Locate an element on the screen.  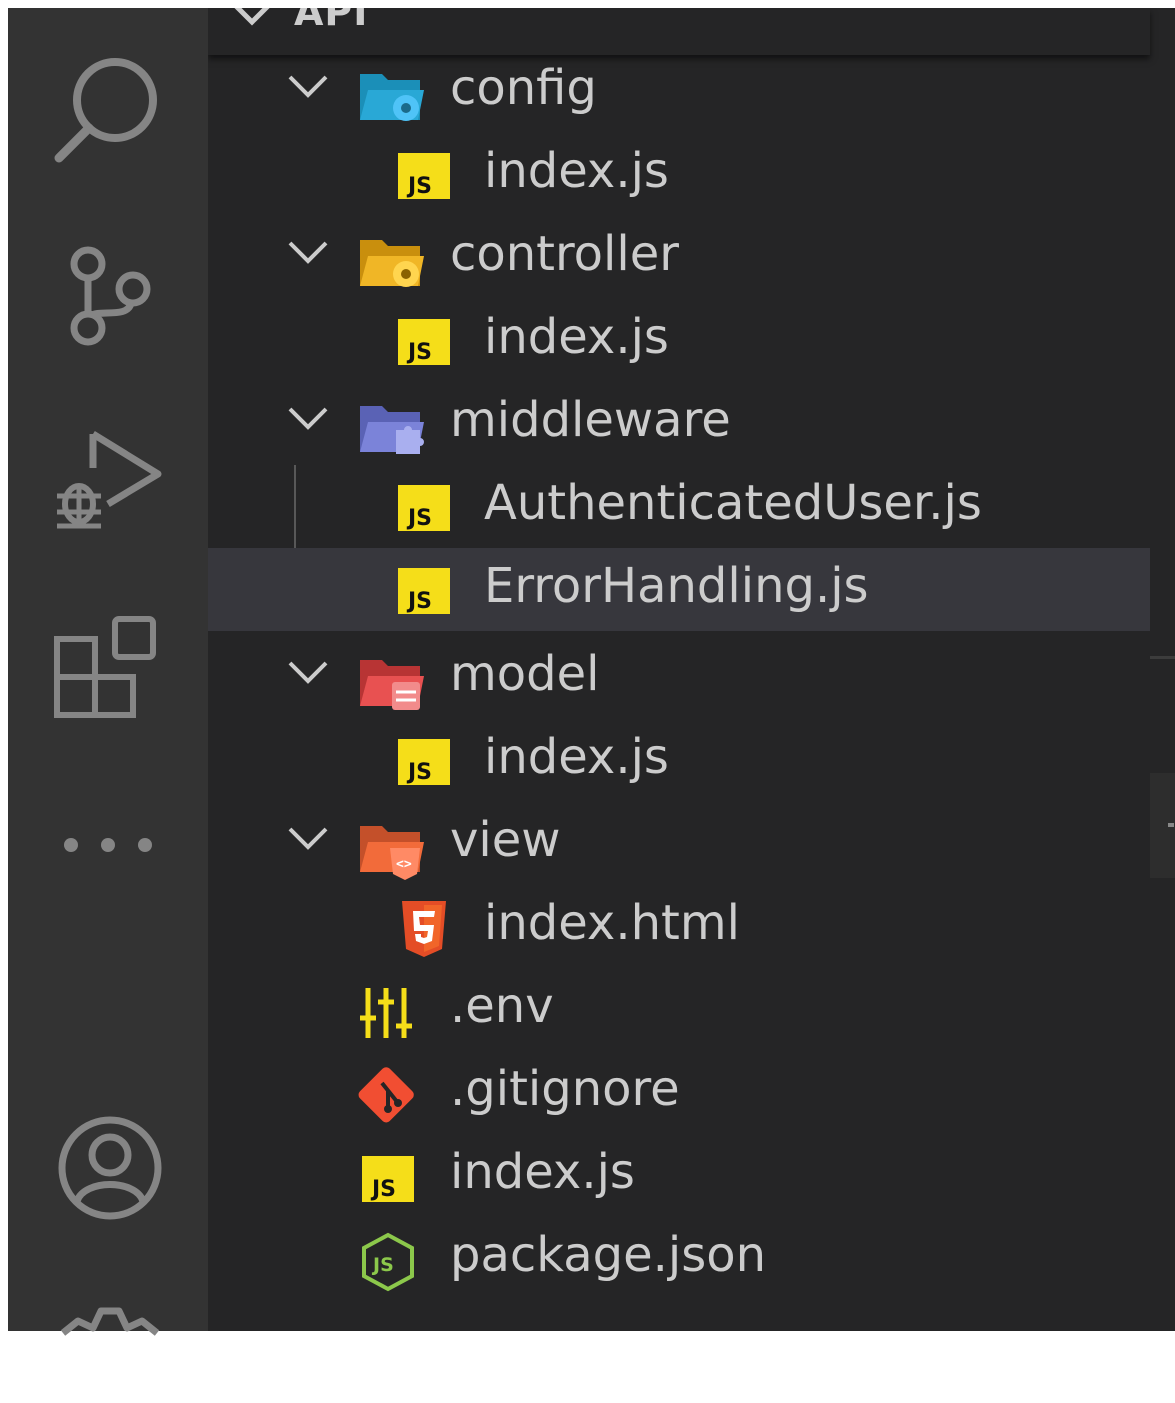
tree-item-label: .env is located at coordinates (502, 1006).